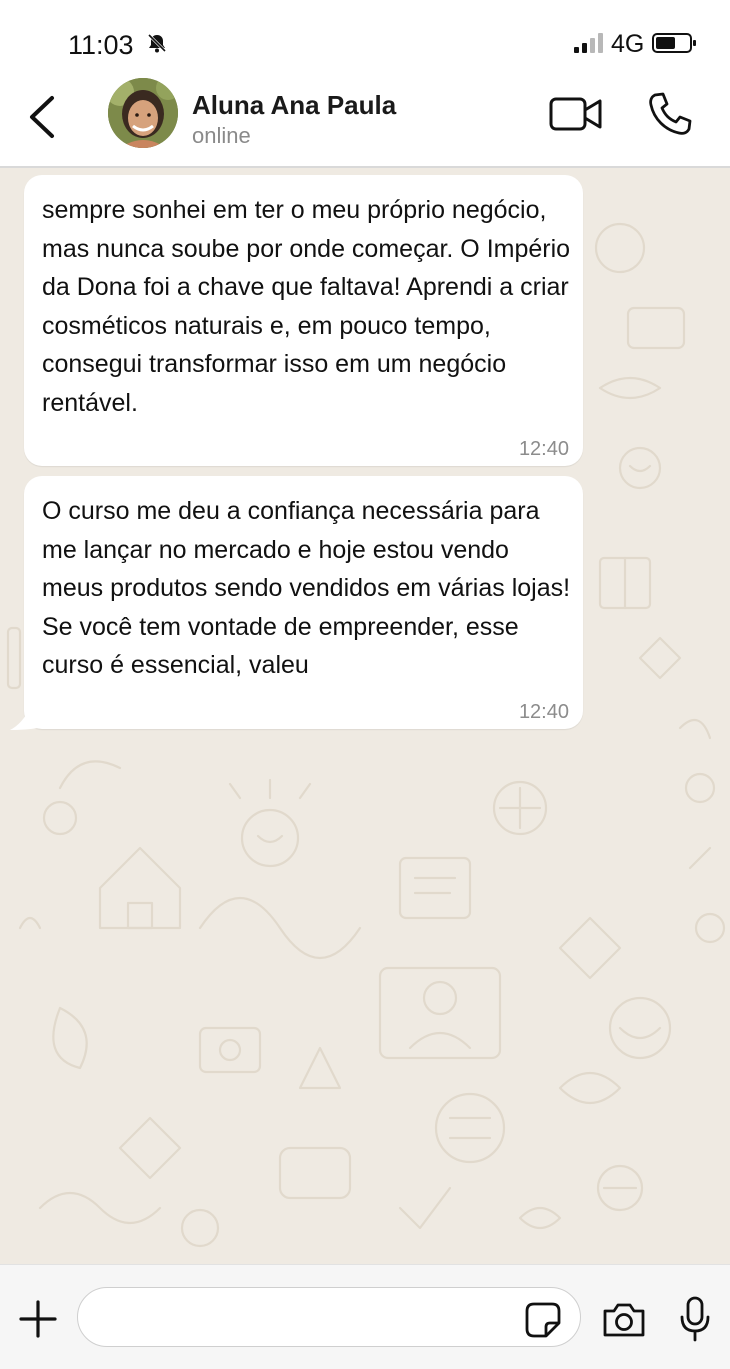 This screenshot has height=1369, width=730. What do you see at coordinates (695, 1319) in the screenshot?
I see `mic-icon` at bounding box center [695, 1319].